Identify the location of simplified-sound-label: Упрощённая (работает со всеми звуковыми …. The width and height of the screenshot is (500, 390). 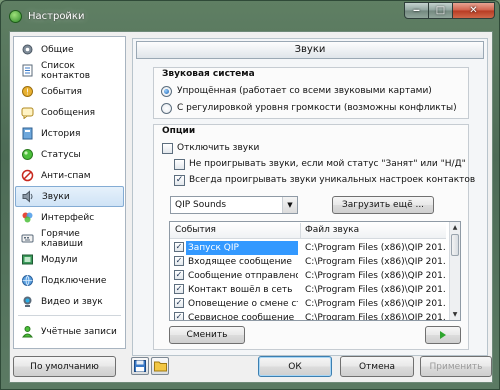
(304, 91).